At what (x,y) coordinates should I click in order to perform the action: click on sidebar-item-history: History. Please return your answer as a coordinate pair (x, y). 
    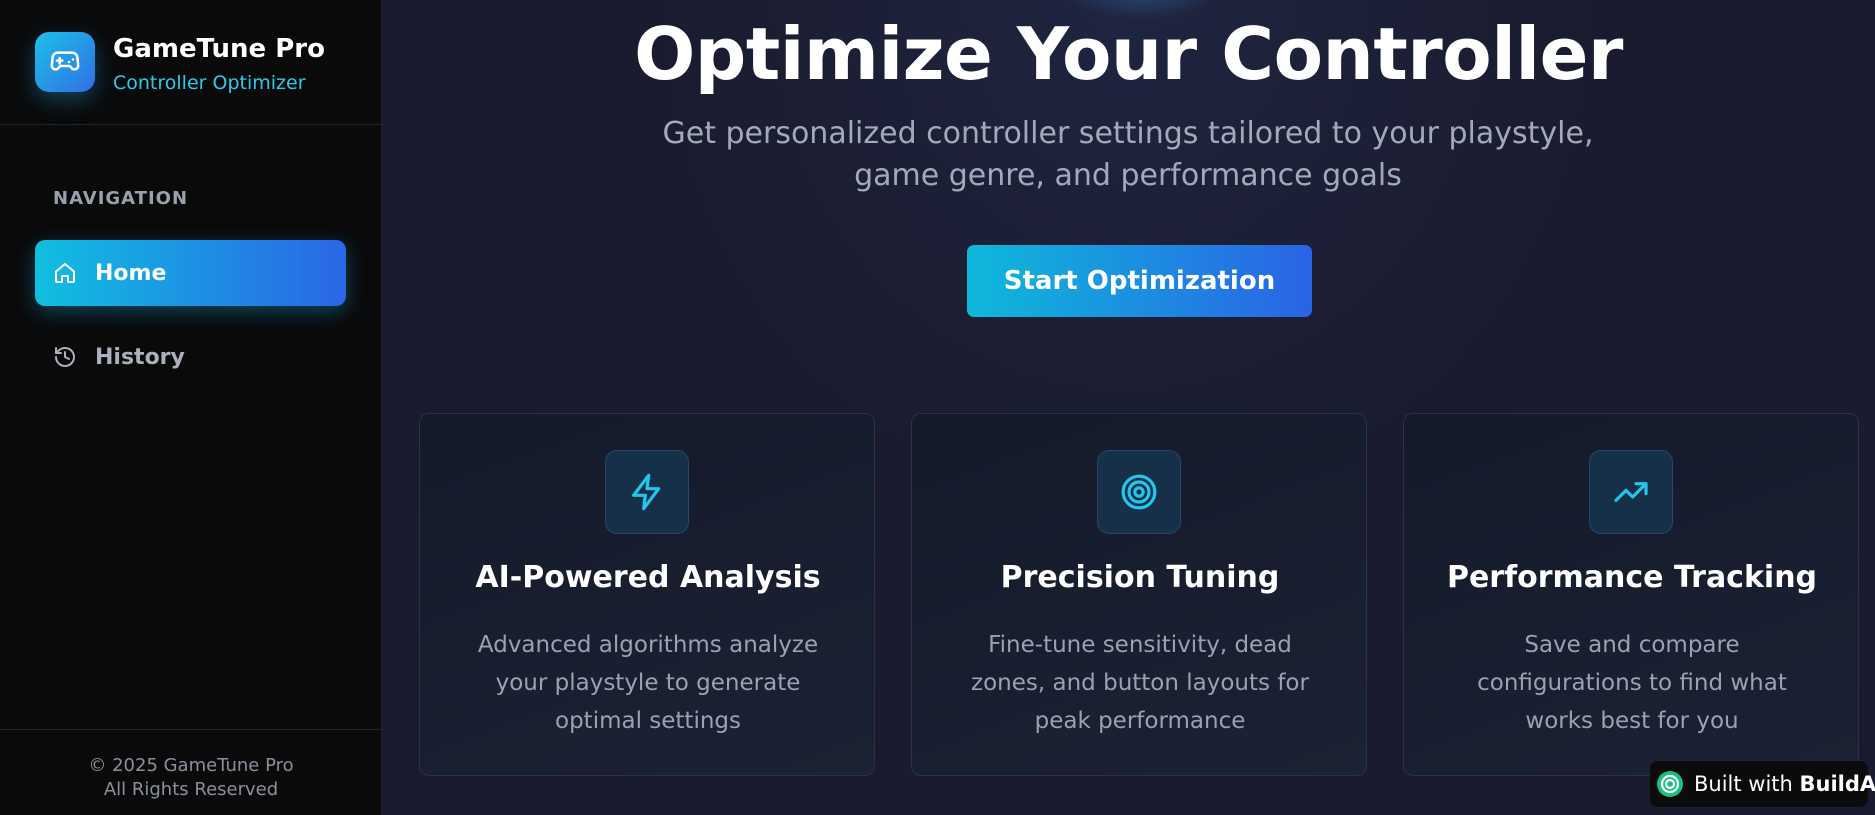
    Looking at the image, I should click on (190, 357).